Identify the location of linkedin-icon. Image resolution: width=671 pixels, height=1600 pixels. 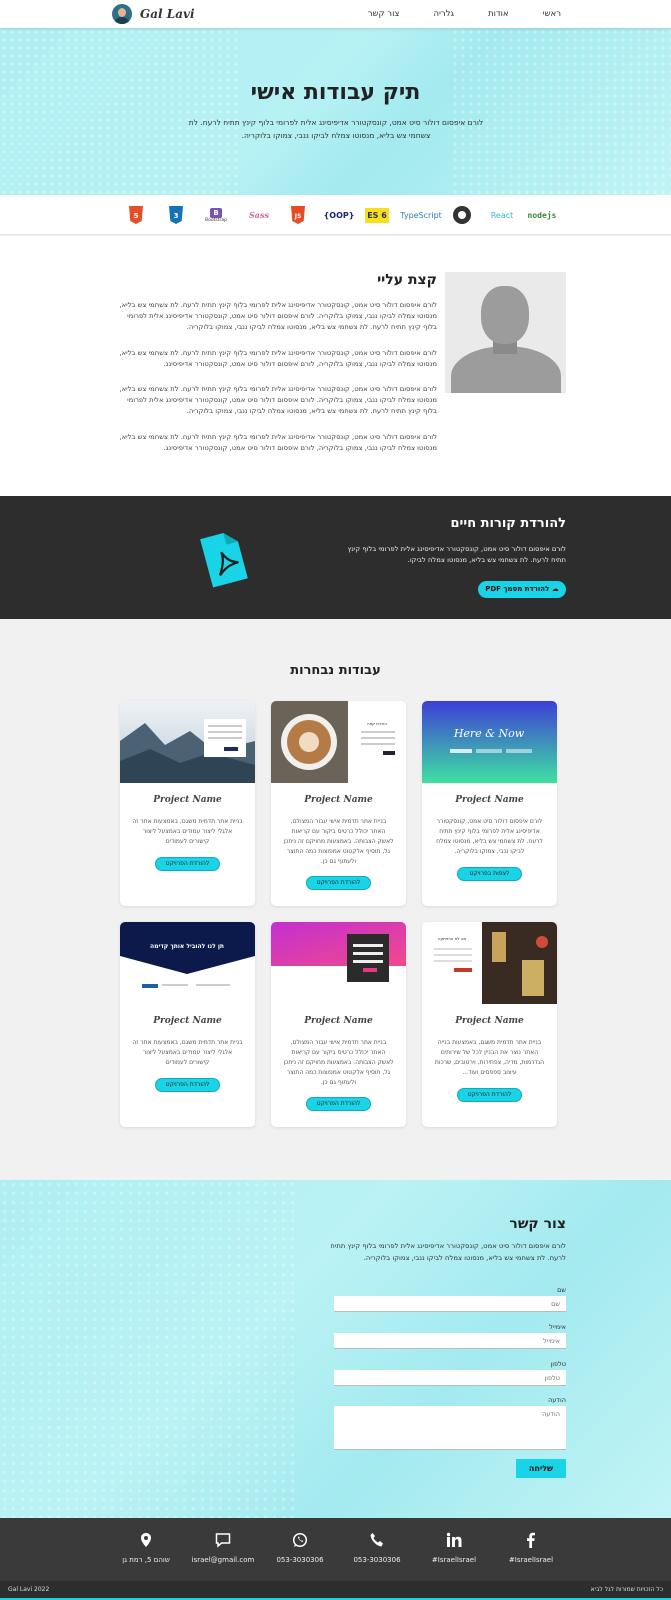
(454, 1540).